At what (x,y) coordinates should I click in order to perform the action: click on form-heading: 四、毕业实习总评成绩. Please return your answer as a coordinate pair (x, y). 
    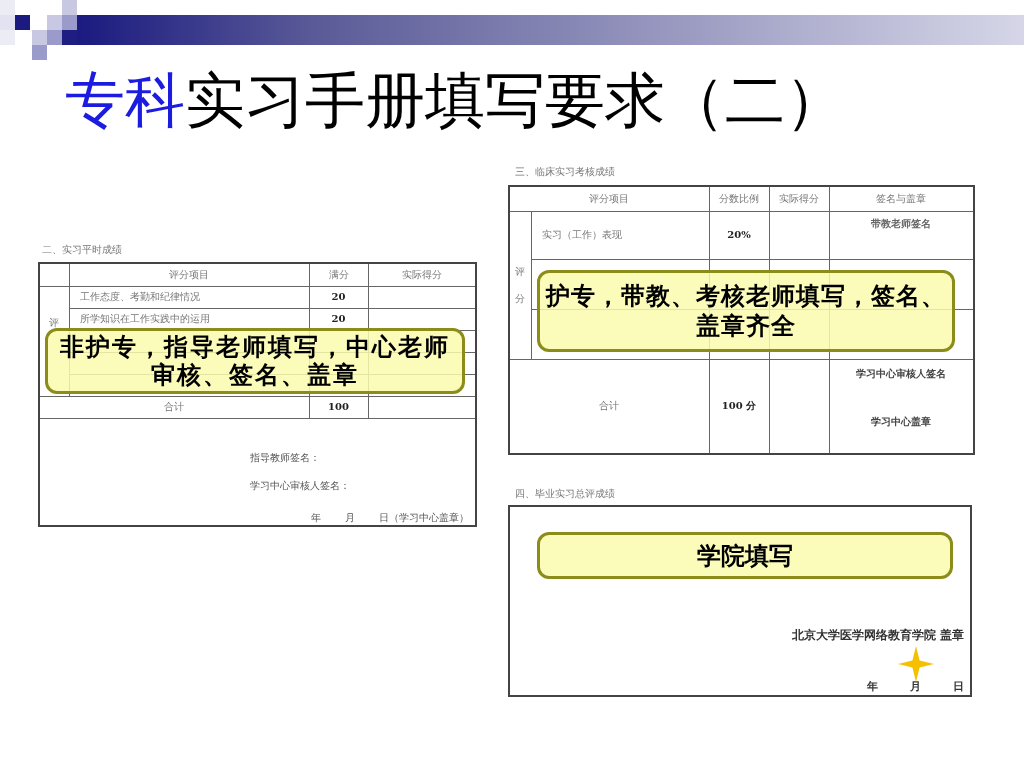
    Looking at the image, I should click on (565, 494).